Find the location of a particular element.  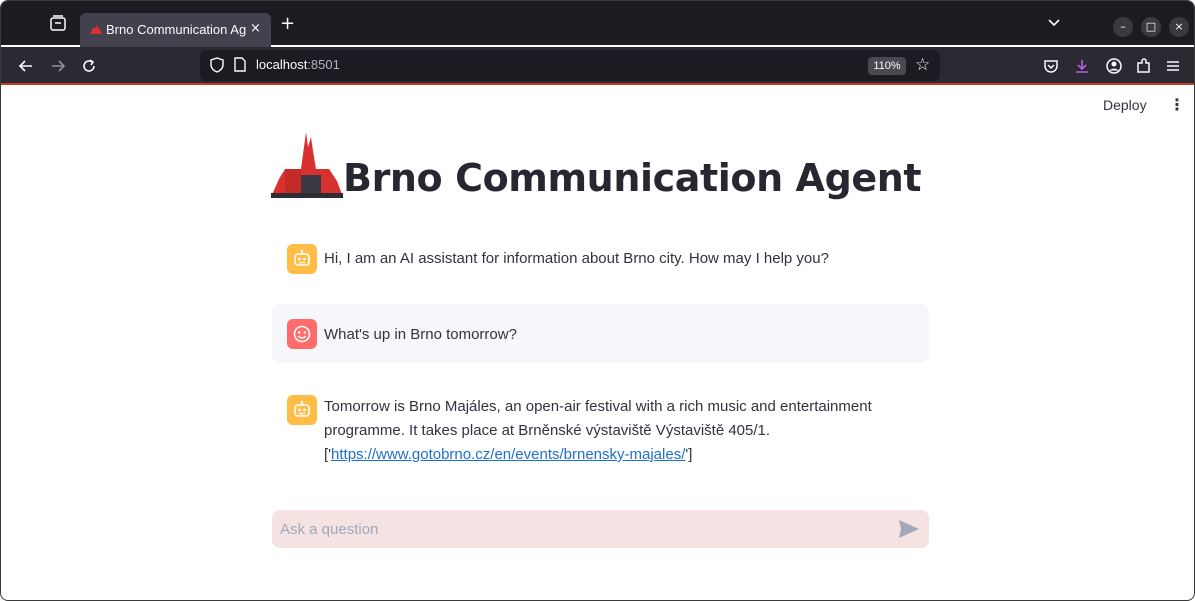

tab-overview-icon is located at coordinates (58, 23).